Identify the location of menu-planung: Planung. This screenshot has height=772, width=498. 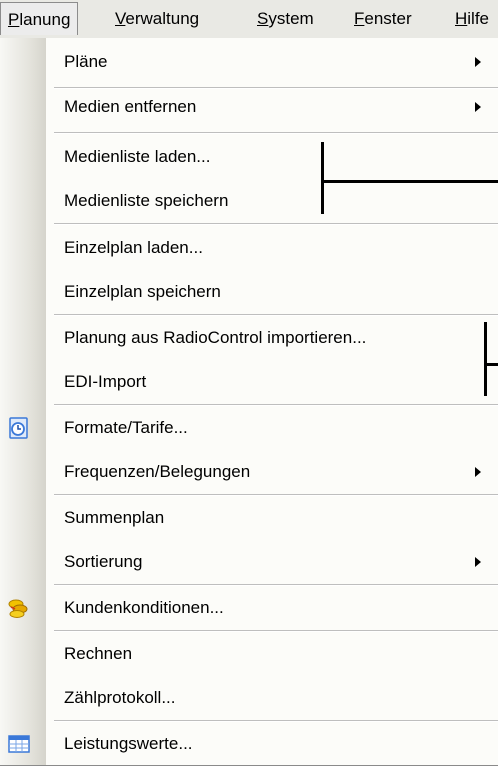
(39, 18).